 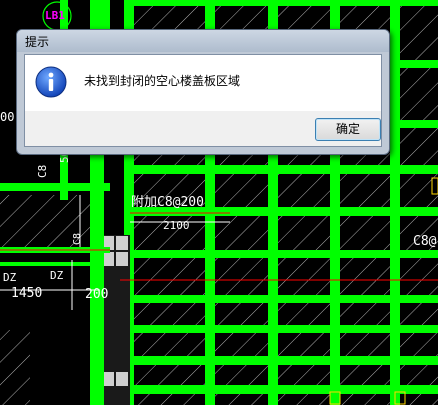 I want to click on dialog-message-area: 未找到封闭的空心楼盖板区域, so click(x=203, y=83).